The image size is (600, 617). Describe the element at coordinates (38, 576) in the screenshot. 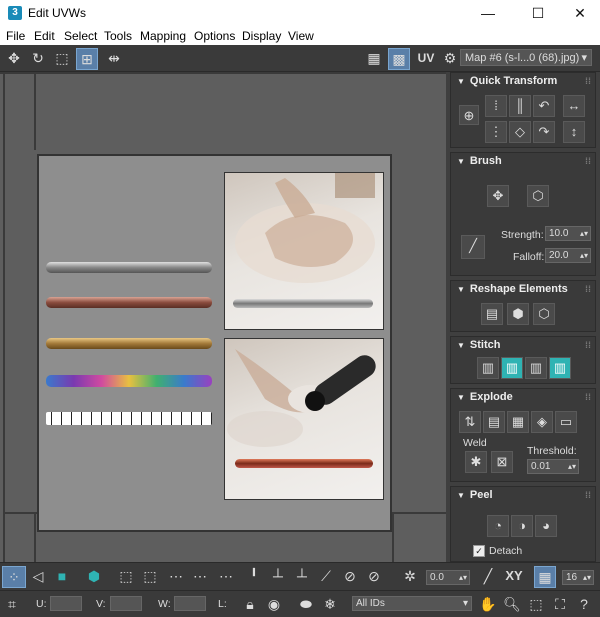

I see `edge-mode-icon: ◁` at that location.